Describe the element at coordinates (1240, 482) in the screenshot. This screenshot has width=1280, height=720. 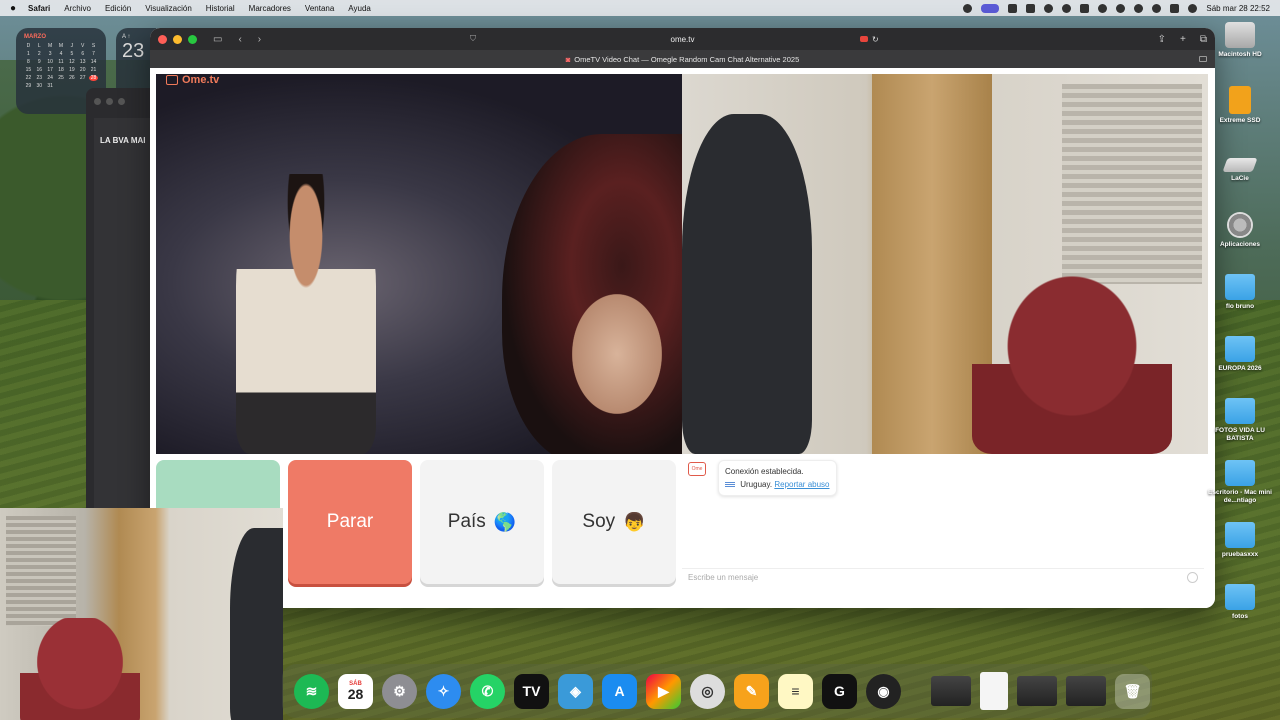
I see `desktop-icon-escritorio: Escritorio - Mac mini de...ntiago` at that location.